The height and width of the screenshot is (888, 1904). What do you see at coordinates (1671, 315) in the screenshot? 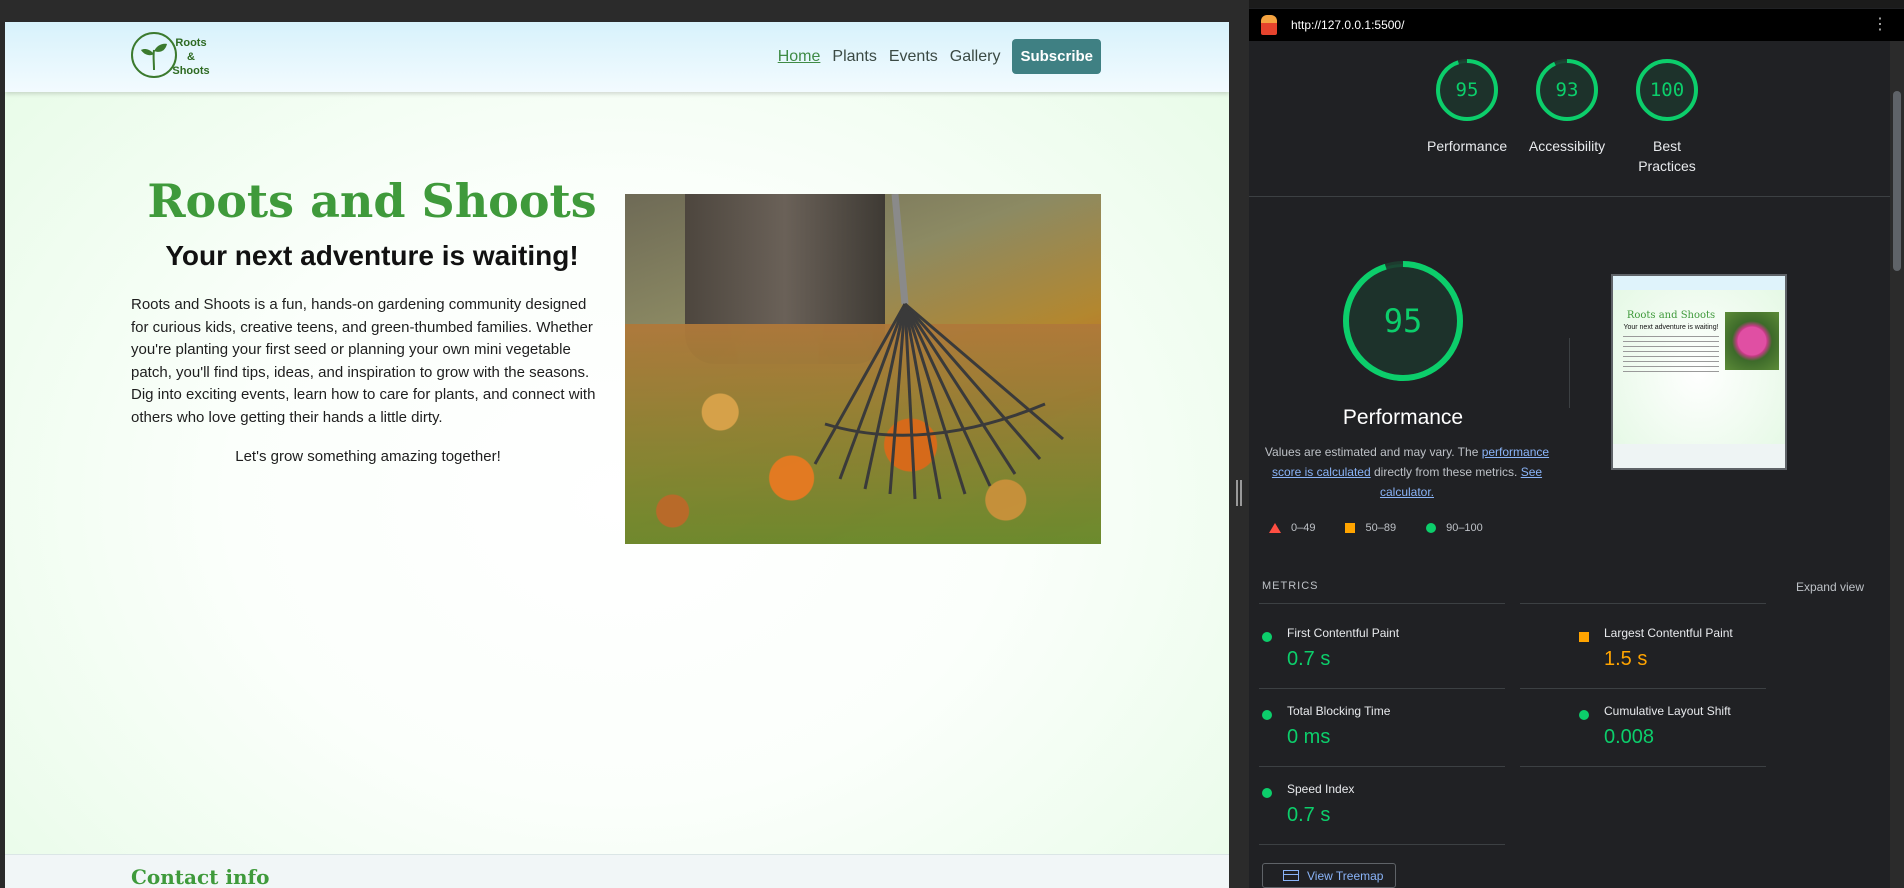
I see `thumbnail-title: Roots and Shoots` at bounding box center [1671, 315].